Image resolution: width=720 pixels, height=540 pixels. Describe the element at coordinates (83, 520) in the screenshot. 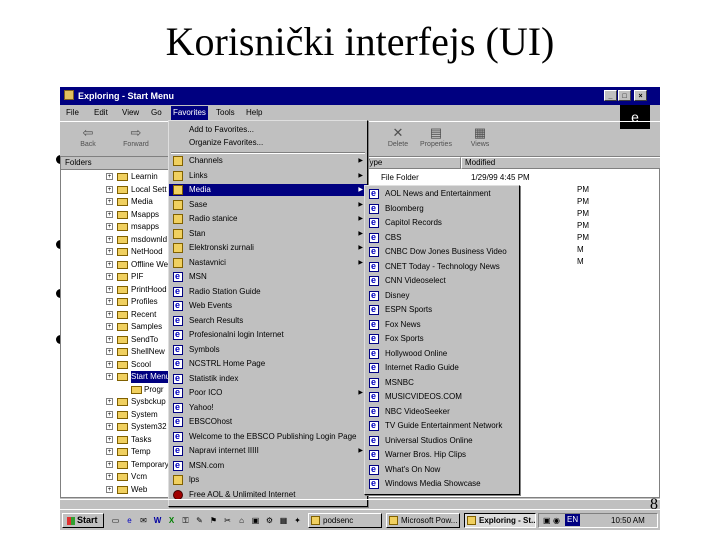

I see `start-button: Start` at that location.